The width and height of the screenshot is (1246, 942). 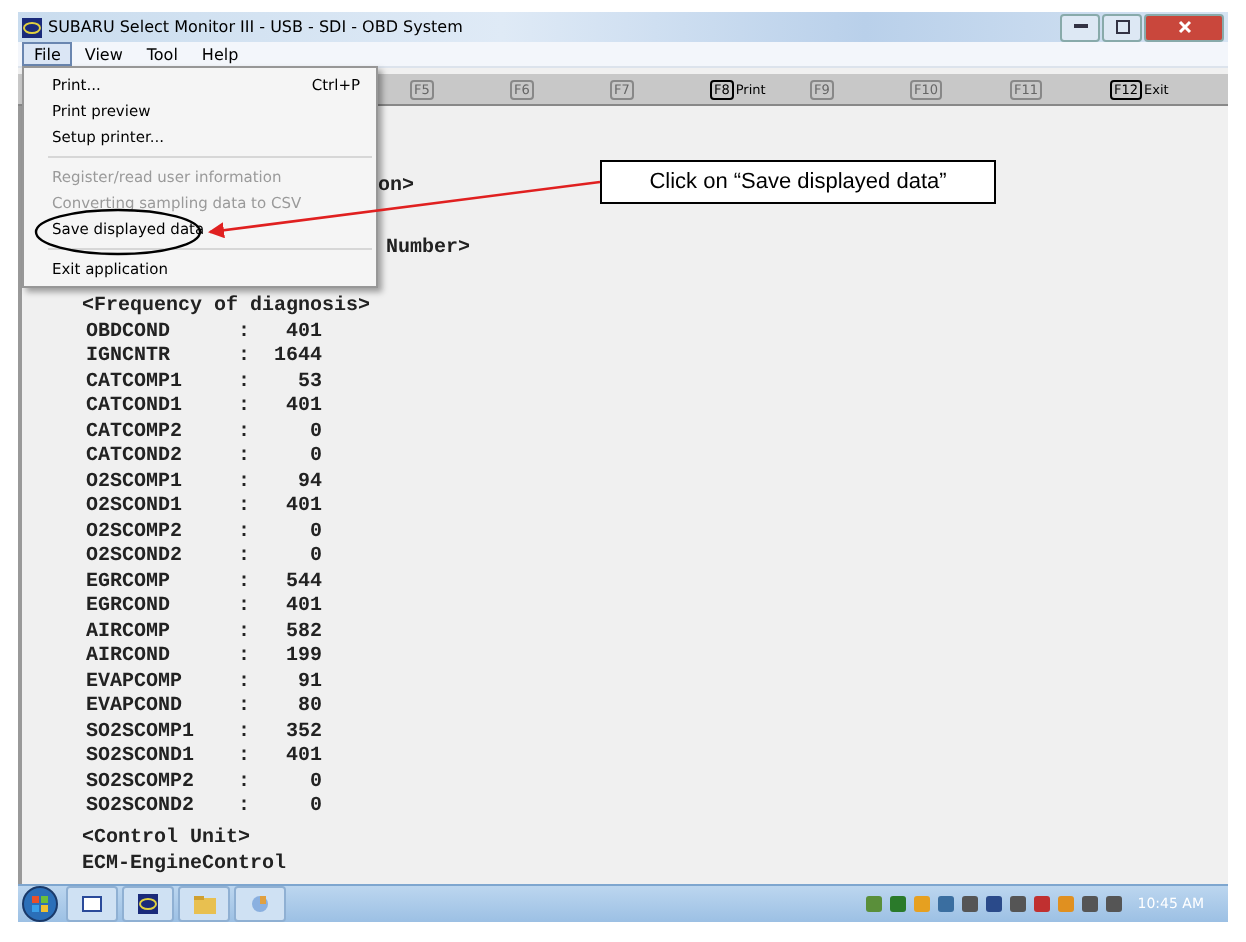 What do you see at coordinates (135, 532) in the screenshot?
I see `parameter-name: O2SCOMP2` at bounding box center [135, 532].